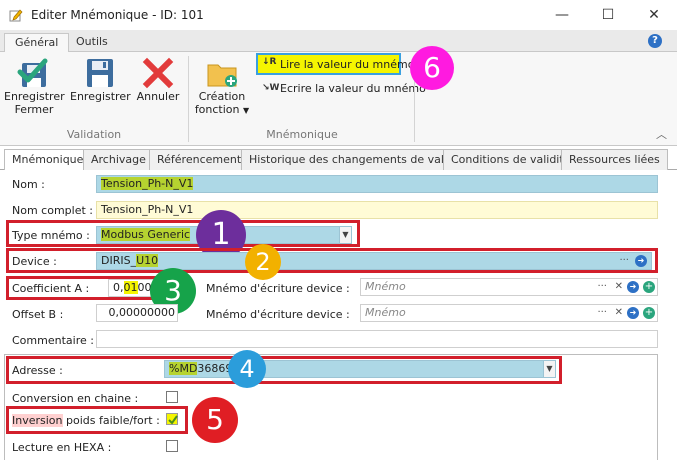 Image resolution: width=677 pixels, height=460 pixels. I want to click on type-mnemo-value: Modbus Generic, so click(146, 234).